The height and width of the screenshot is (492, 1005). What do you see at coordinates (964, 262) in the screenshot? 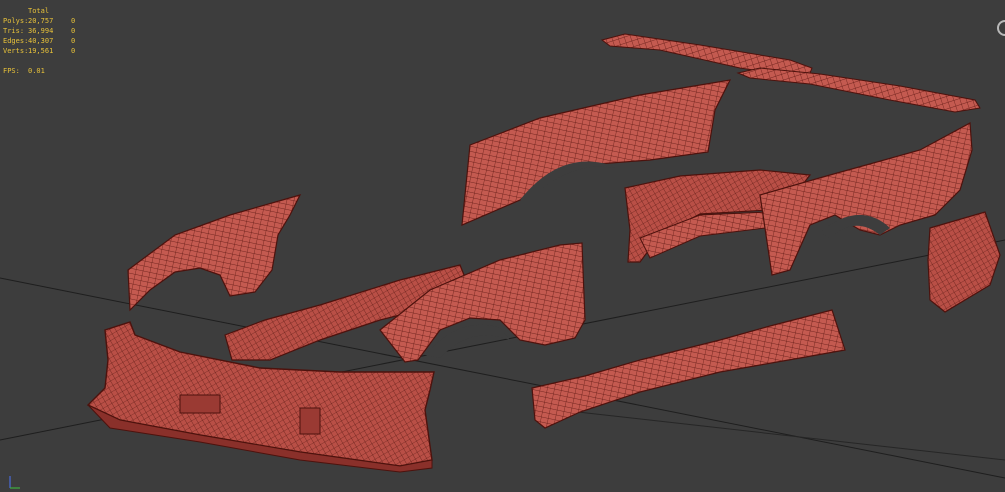
I see `mesh-rear-bumper-corner` at bounding box center [964, 262].